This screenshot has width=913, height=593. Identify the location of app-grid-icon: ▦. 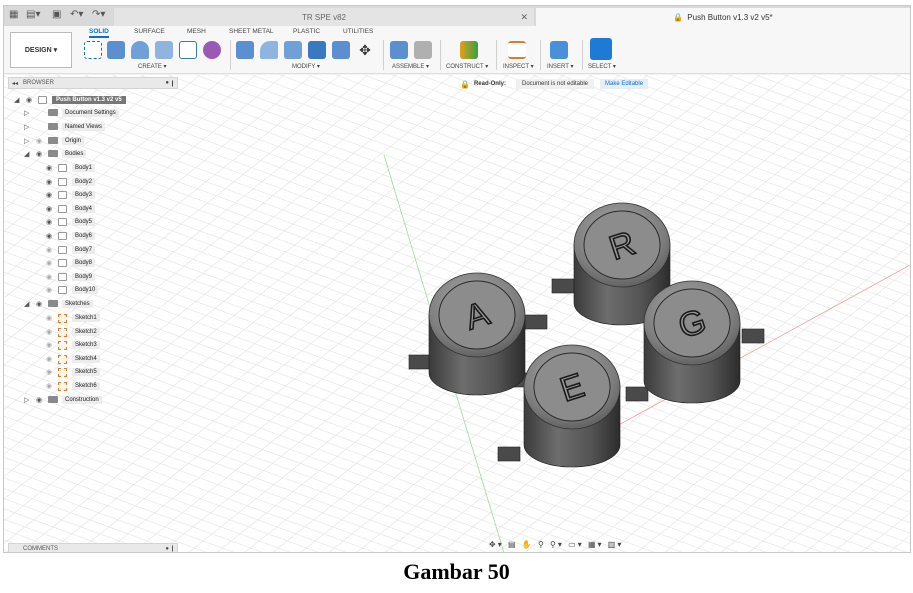
(13, 14).